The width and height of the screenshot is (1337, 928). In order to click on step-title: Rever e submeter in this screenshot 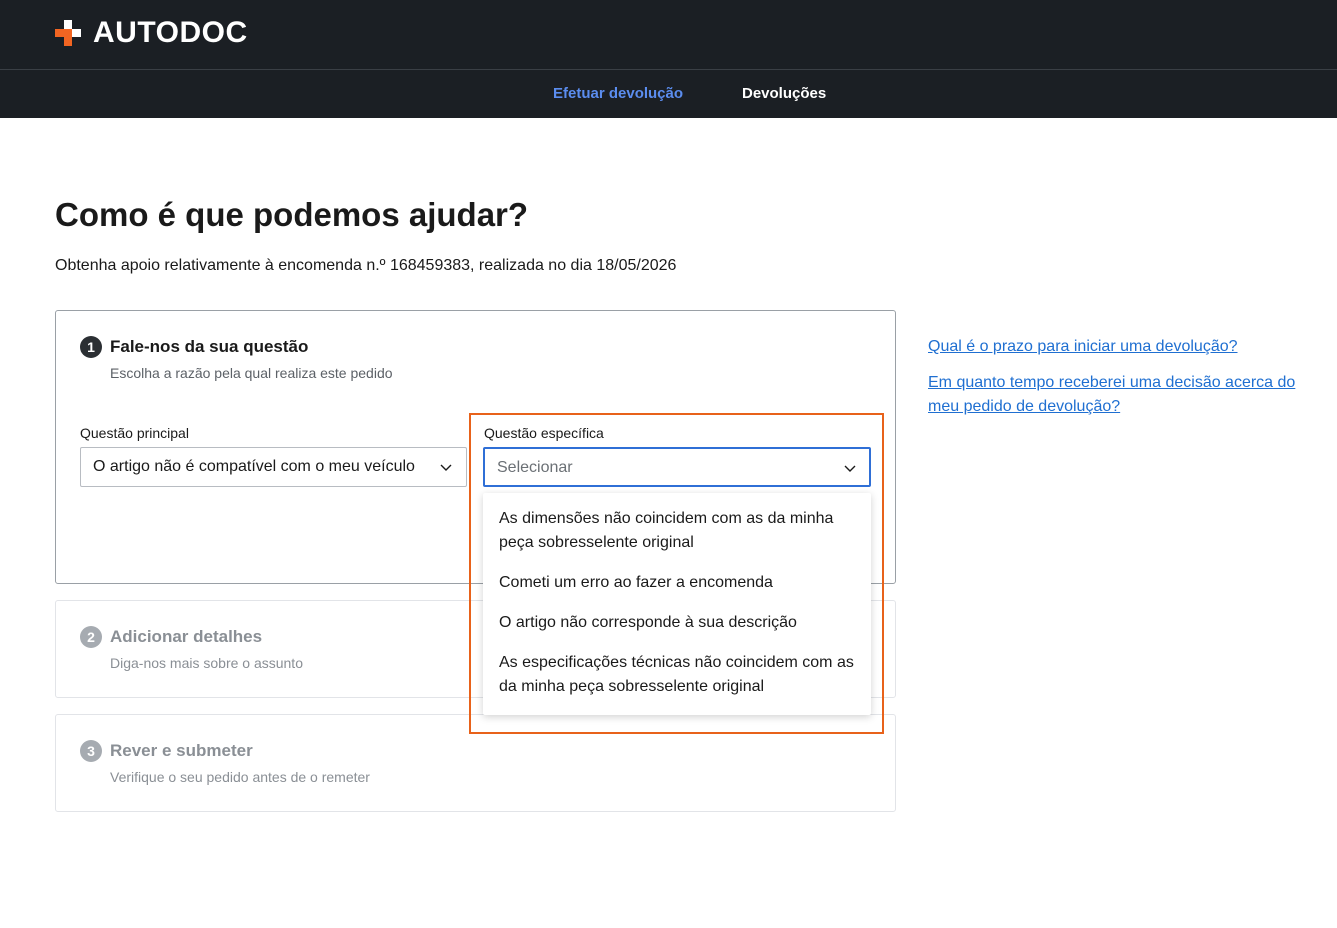, I will do `click(181, 750)`.